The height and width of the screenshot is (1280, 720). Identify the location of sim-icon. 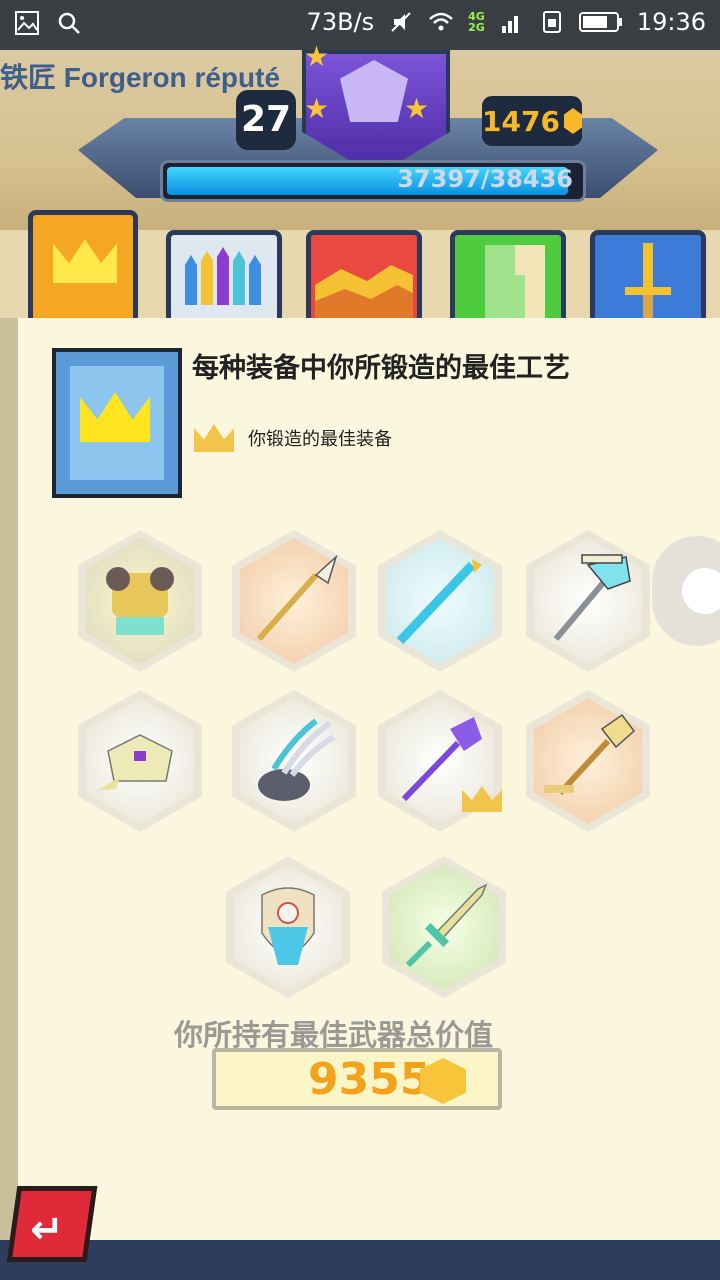
(551, 22).